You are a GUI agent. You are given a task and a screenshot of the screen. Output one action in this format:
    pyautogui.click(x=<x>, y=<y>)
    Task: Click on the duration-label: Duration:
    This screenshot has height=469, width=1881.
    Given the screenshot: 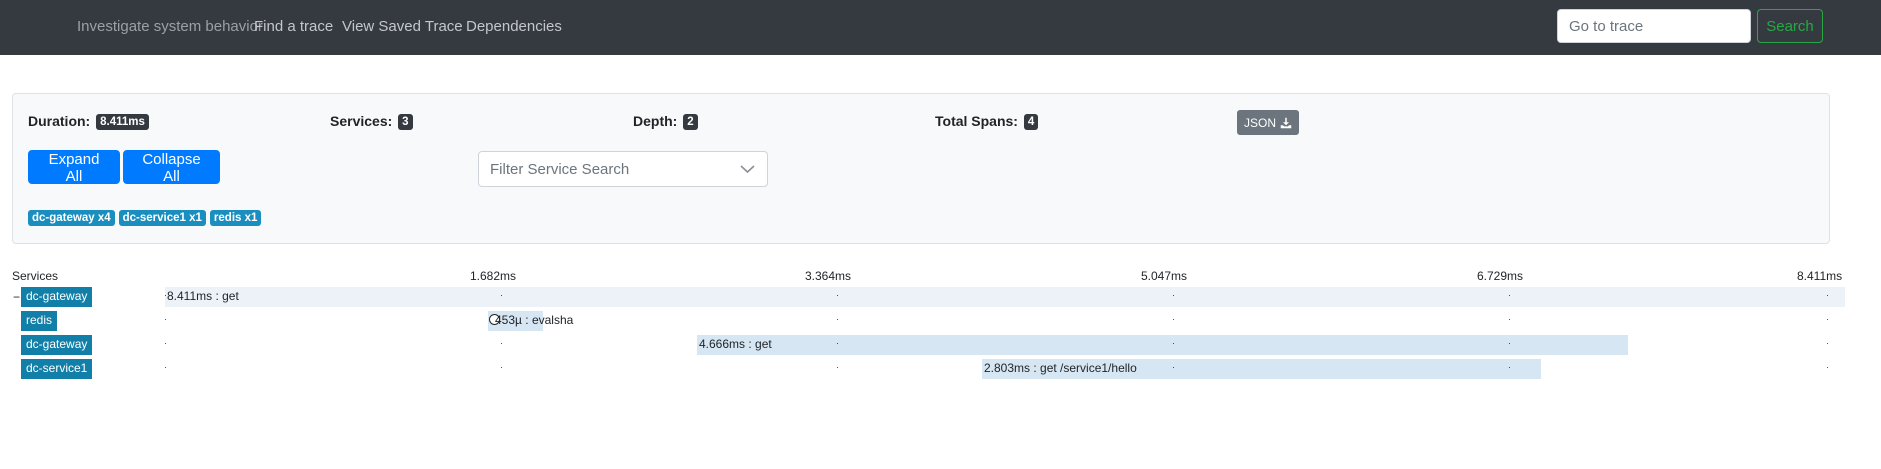 What is the action you would take?
    pyautogui.click(x=59, y=121)
    